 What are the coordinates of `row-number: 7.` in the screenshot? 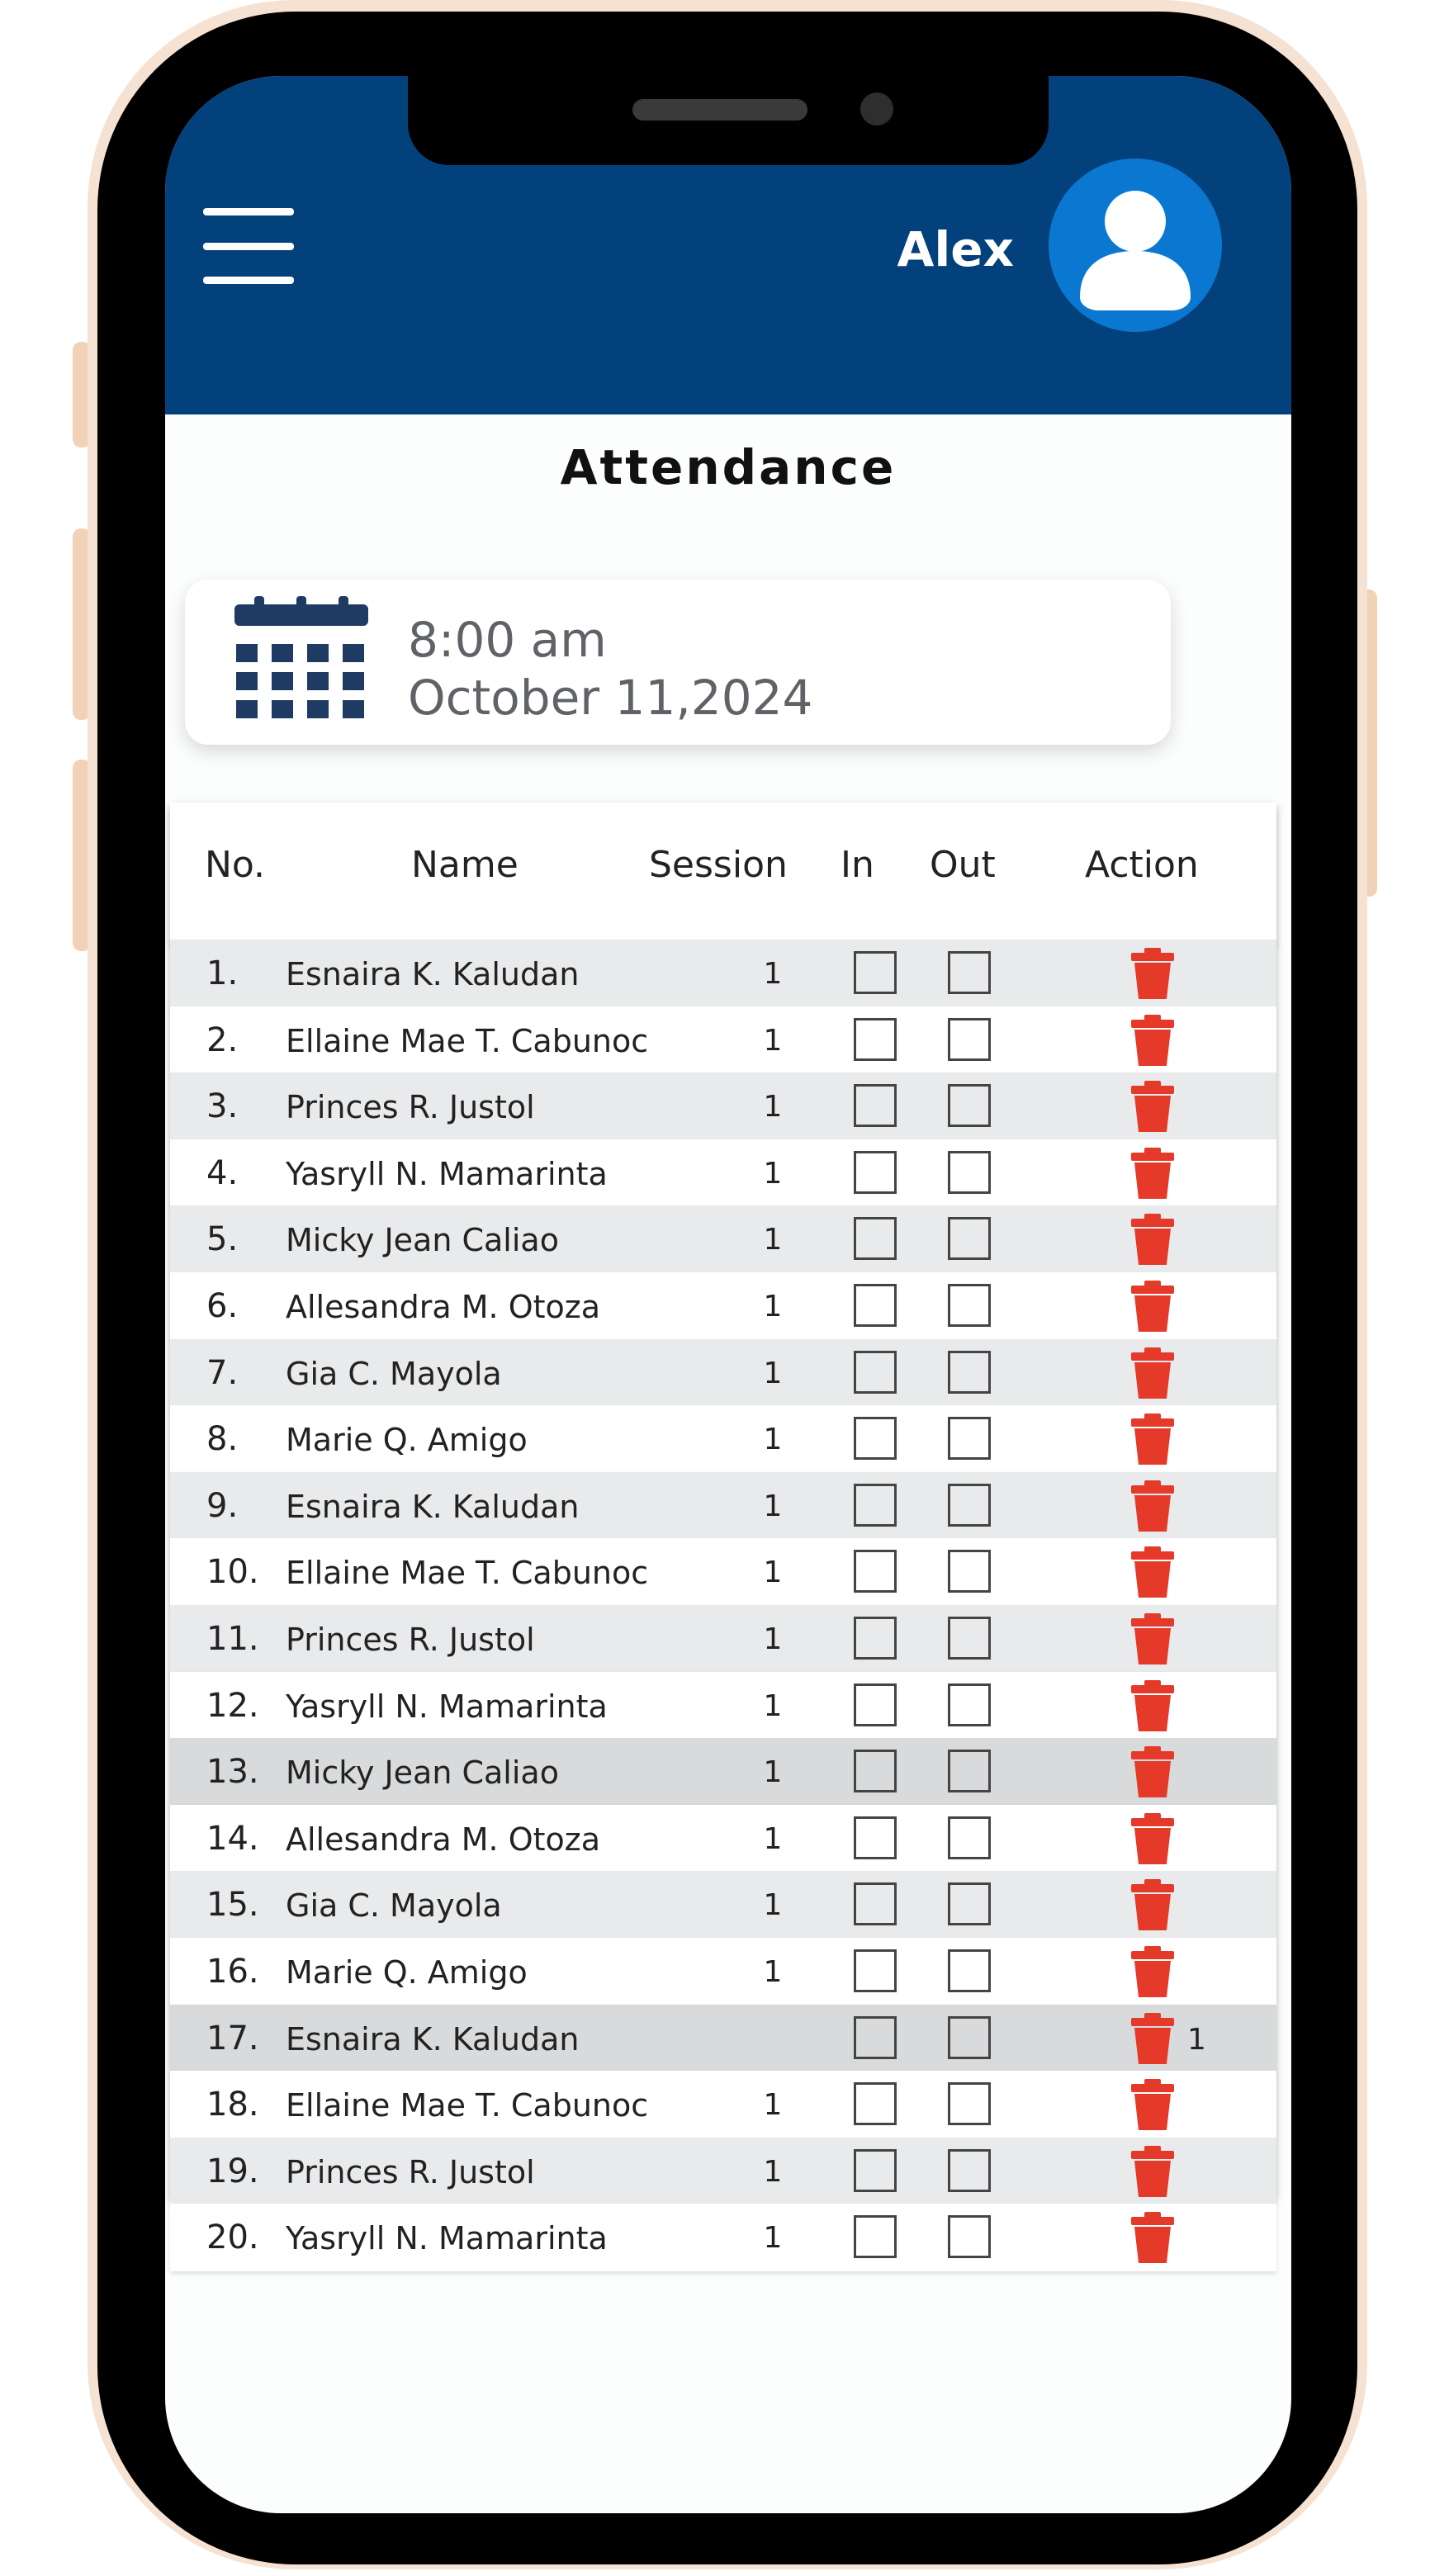 It's located at (222, 1372).